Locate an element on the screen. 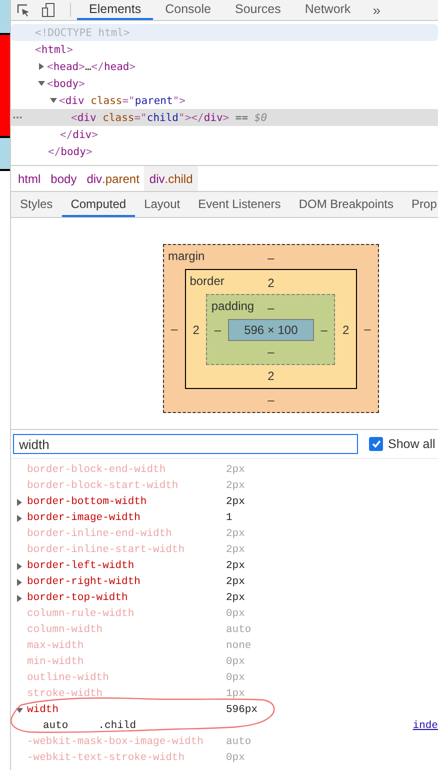  markup-line: </body> is located at coordinates (70, 152).